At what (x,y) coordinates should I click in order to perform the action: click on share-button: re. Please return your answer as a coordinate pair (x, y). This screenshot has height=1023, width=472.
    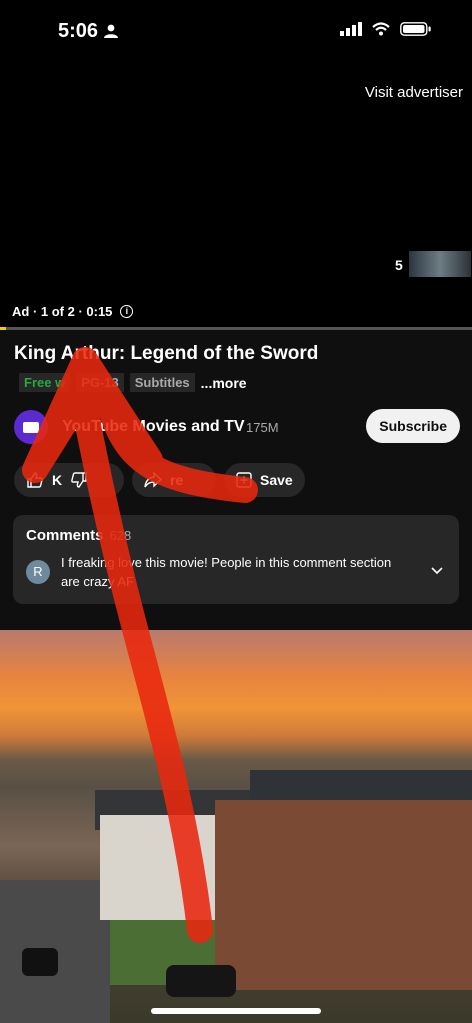
    Looking at the image, I should click on (174, 480).